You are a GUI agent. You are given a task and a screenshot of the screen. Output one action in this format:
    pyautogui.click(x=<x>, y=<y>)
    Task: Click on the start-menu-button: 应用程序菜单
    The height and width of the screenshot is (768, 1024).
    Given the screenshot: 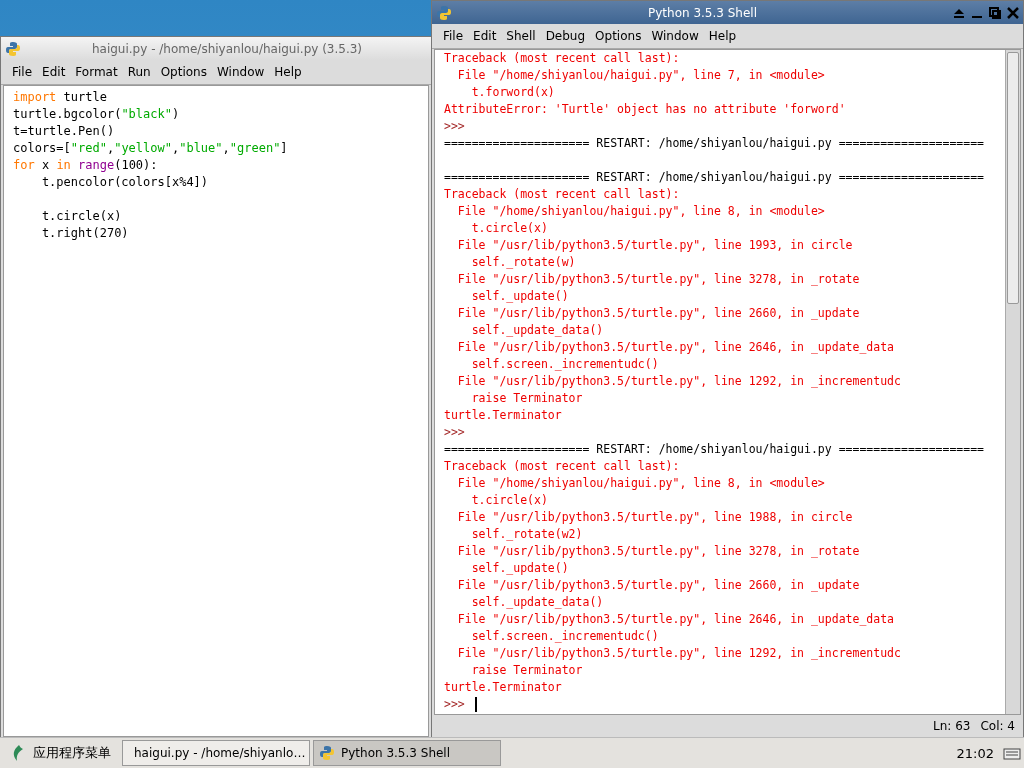 What is the action you would take?
    pyautogui.click(x=61, y=753)
    